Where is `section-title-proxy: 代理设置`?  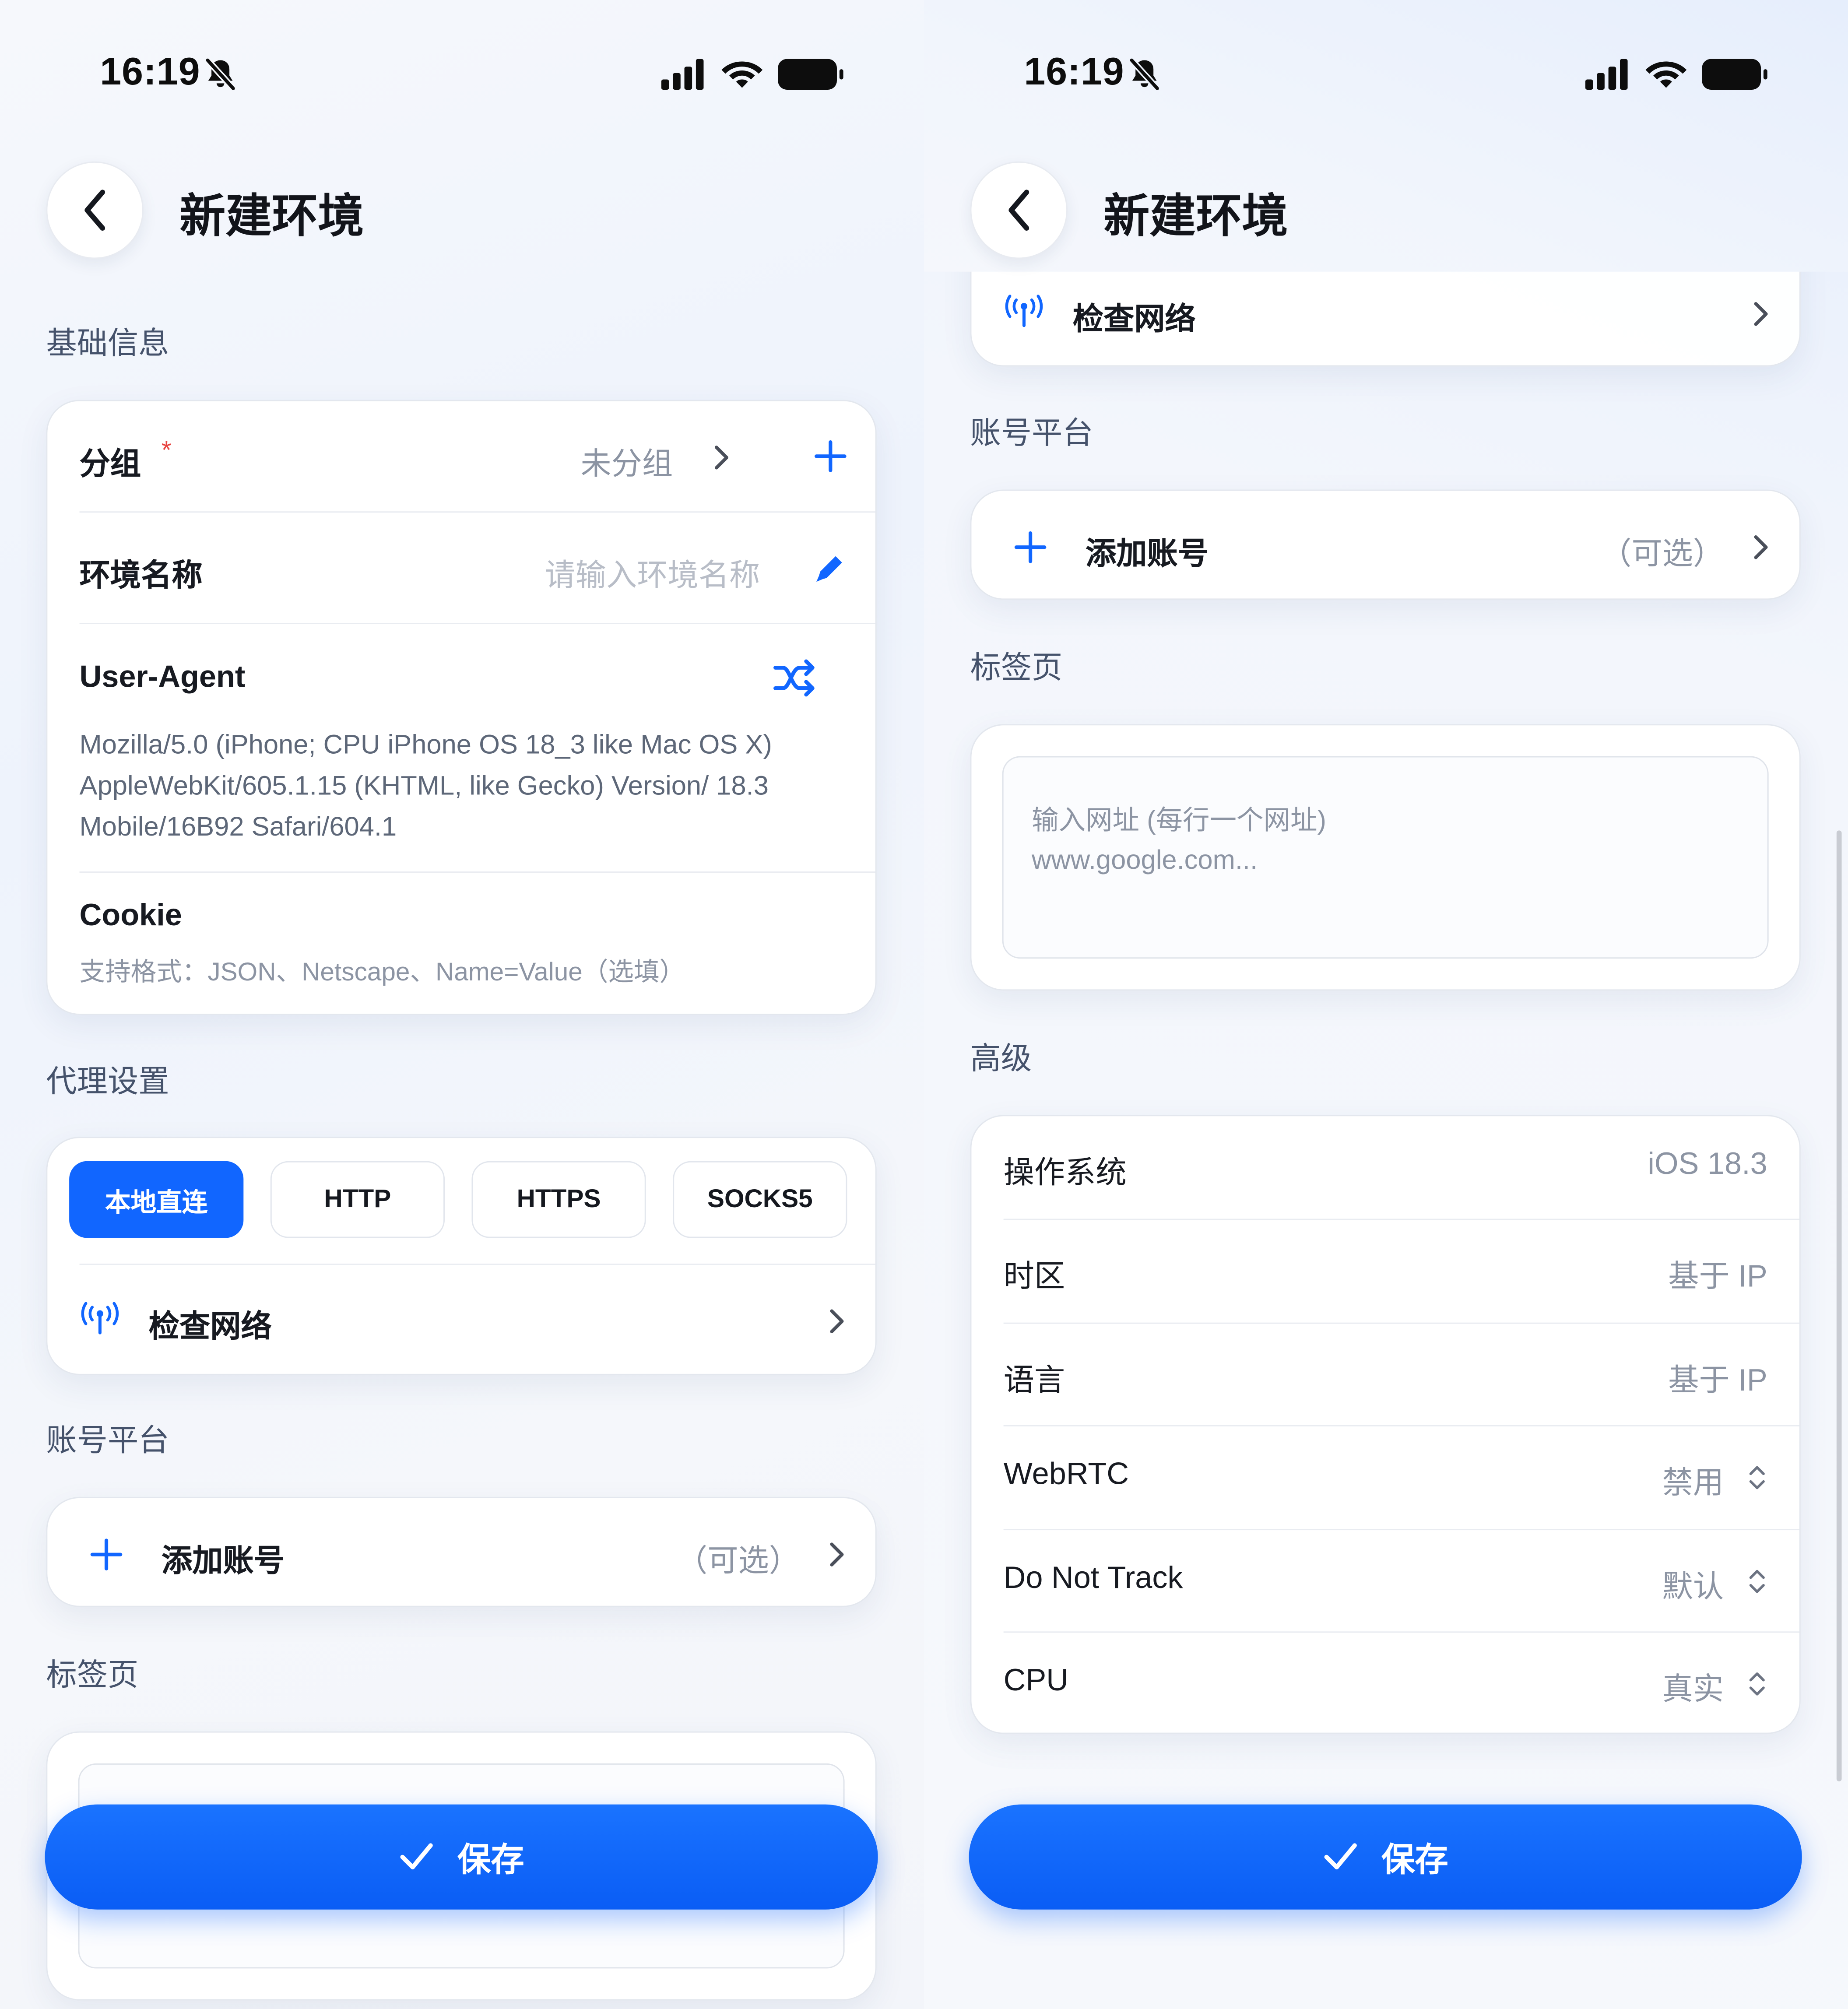
section-title-proxy: 代理设置 is located at coordinates (107, 1082).